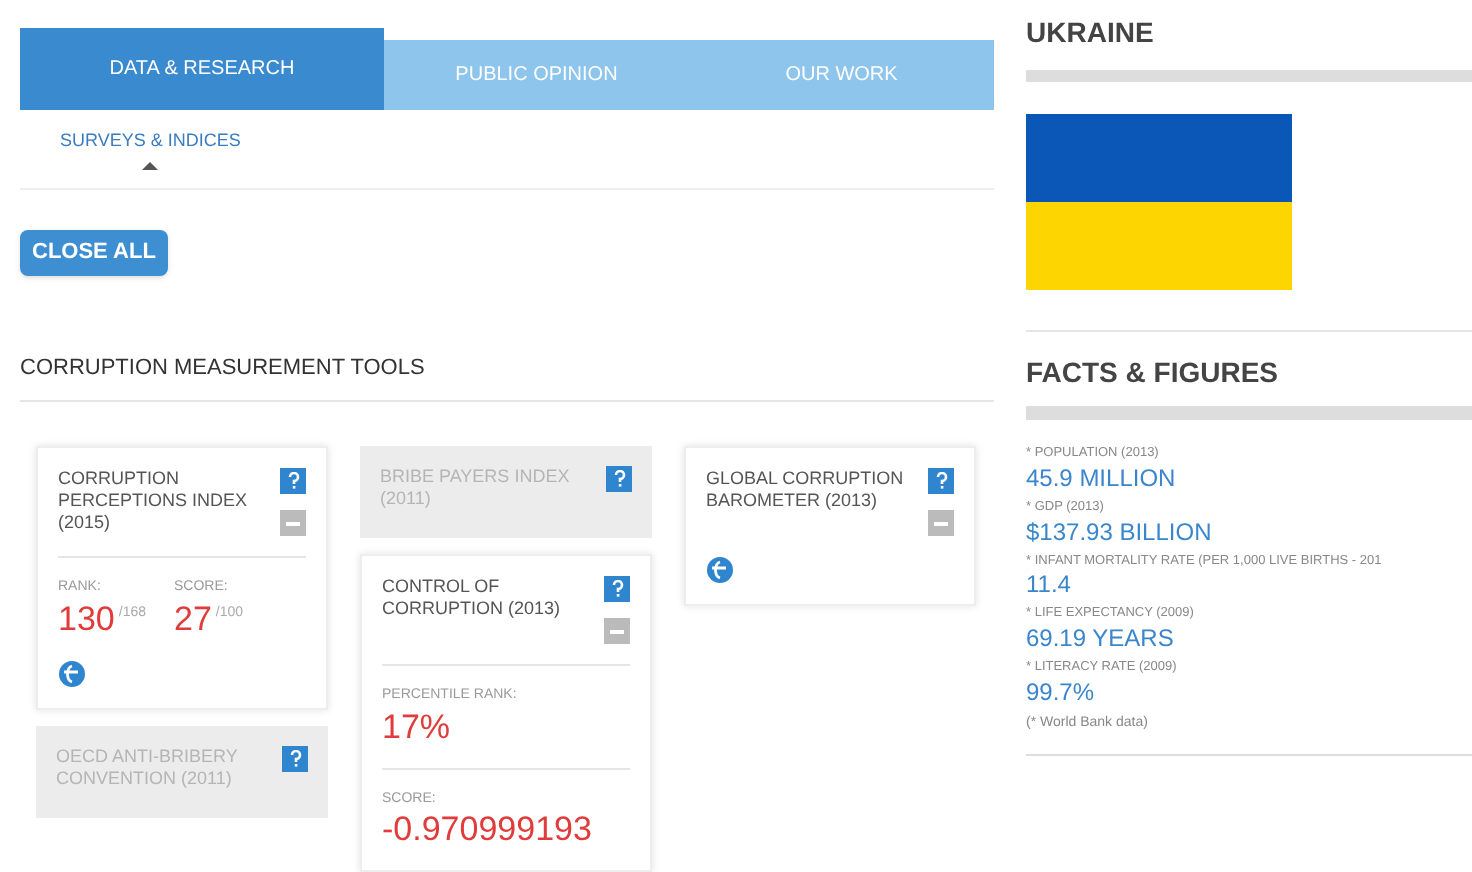 The height and width of the screenshot is (872, 1472). I want to click on subnav-link: SURVEYS & INDICES, so click(150, 142).